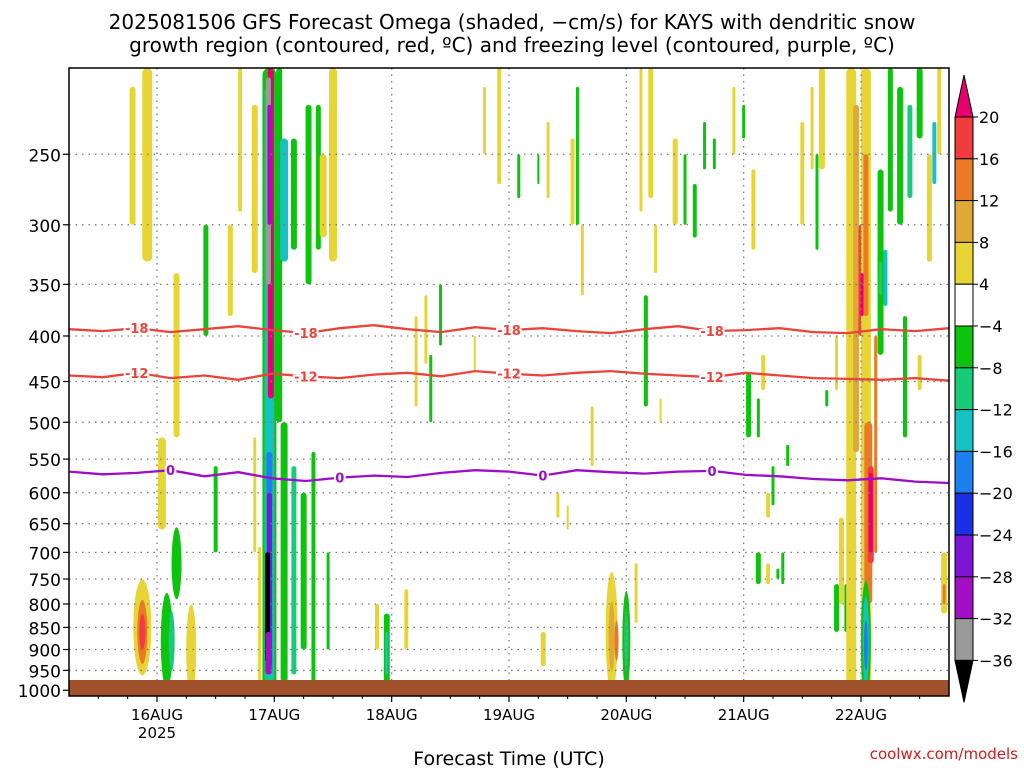  Describe the element at coordinates (996, 535) in the screenshot. I see `colorbar-label: −24` at that location.